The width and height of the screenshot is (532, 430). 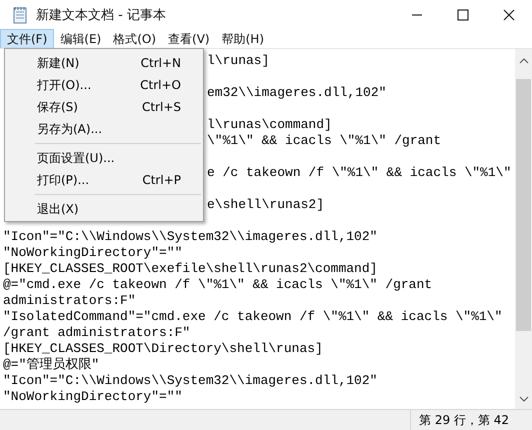 I want to click on menu-item: 编辑(E), so click(x=81, y=39).